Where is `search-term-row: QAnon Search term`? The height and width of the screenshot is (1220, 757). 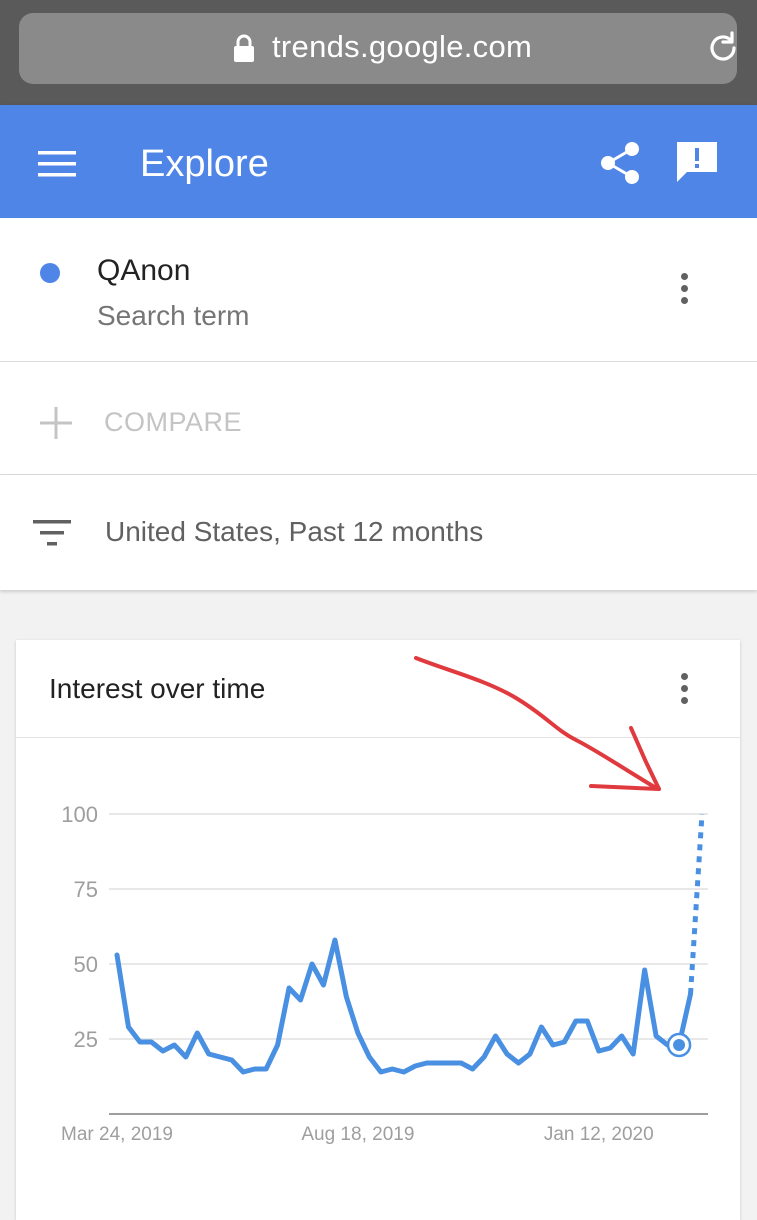 search-term-row: QAnon Search term is located at coordinates (378, 290).